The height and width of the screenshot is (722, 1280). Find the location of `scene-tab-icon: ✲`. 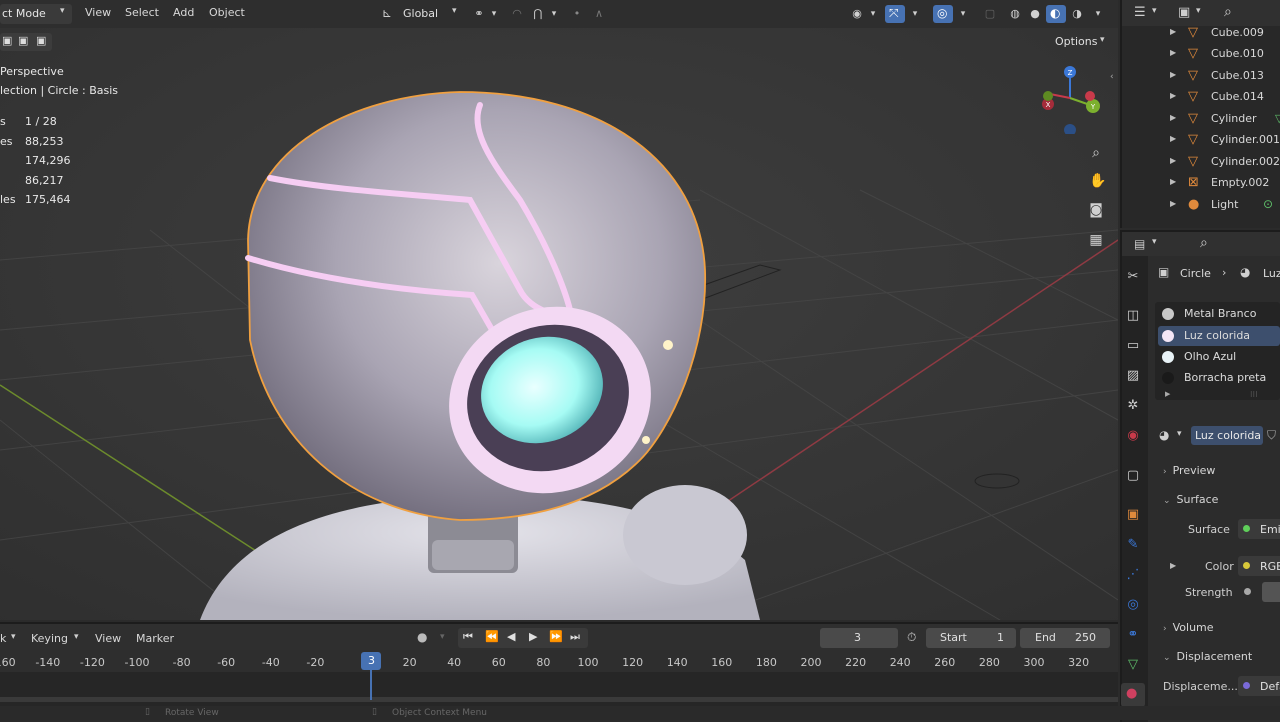

scene-tab-icon: ✲ is located at coordinates (1133, 406).